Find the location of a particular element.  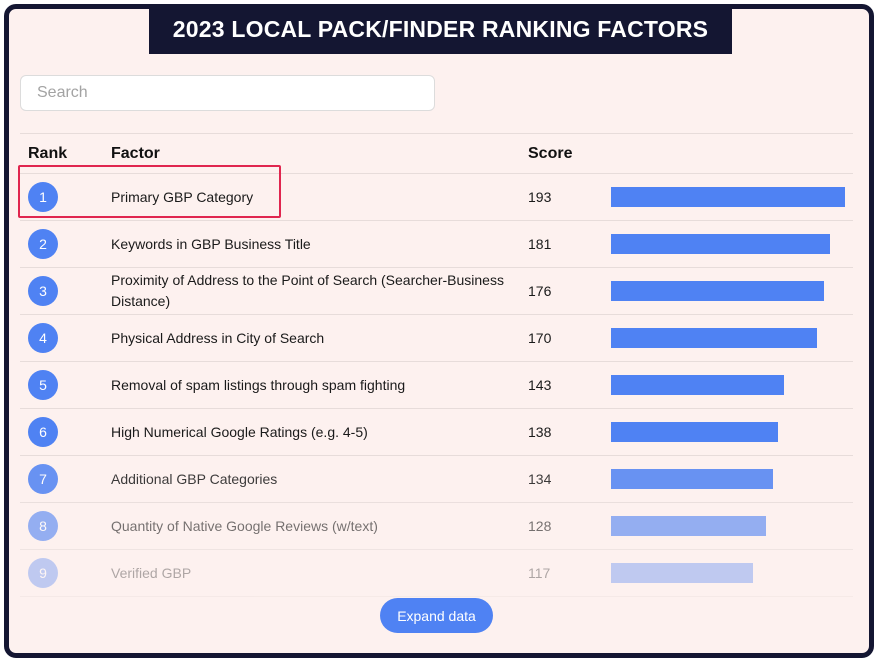

rank-badge: 7 is located at coordinates (43, 479).